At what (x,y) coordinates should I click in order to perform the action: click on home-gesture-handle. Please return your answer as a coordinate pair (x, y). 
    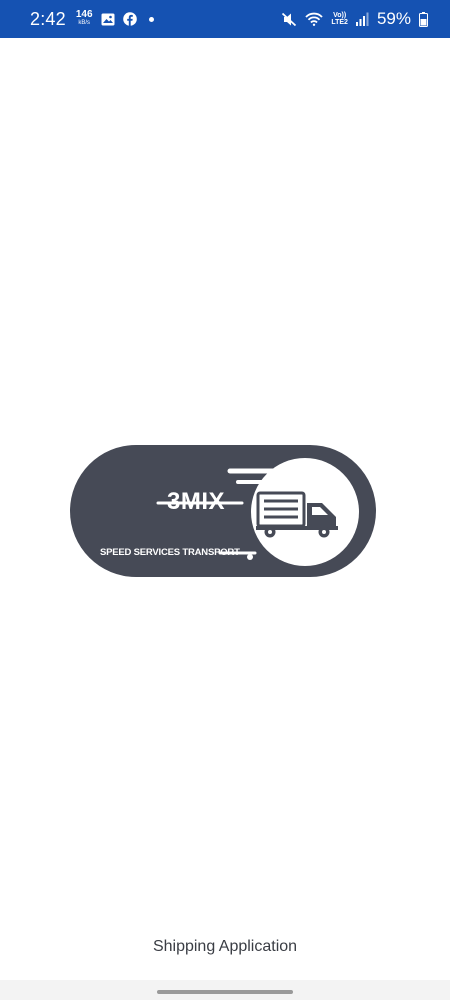
    Looking at the image, I should click on (225, 992).